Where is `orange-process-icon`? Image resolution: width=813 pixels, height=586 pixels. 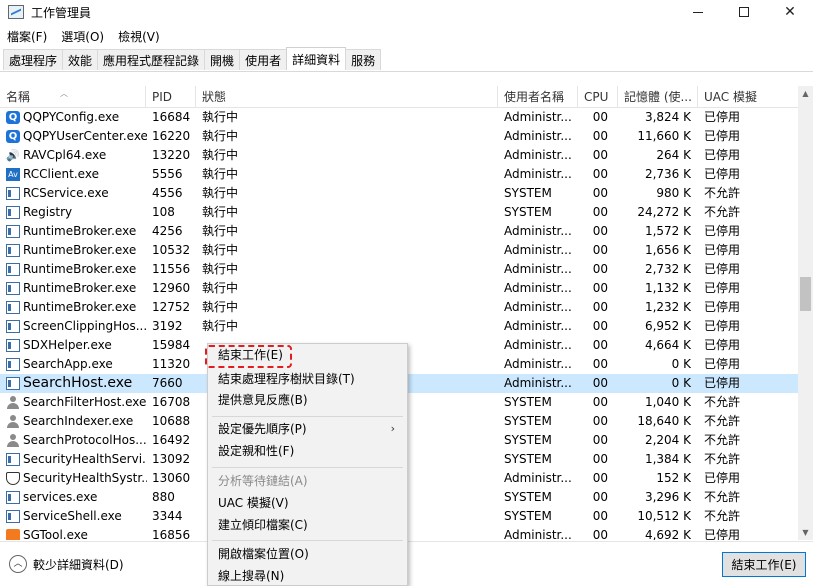
orange-process-icon is located at coordinates (13, 534).